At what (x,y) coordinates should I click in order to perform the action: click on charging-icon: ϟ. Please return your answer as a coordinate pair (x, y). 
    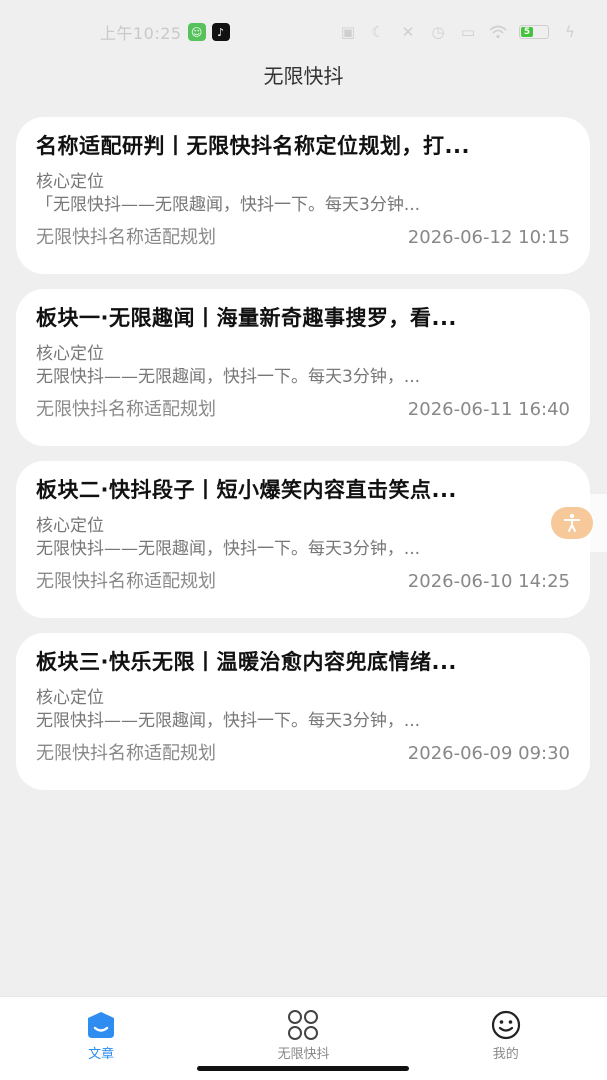
    Looking at the image, I should click on (570, 32).